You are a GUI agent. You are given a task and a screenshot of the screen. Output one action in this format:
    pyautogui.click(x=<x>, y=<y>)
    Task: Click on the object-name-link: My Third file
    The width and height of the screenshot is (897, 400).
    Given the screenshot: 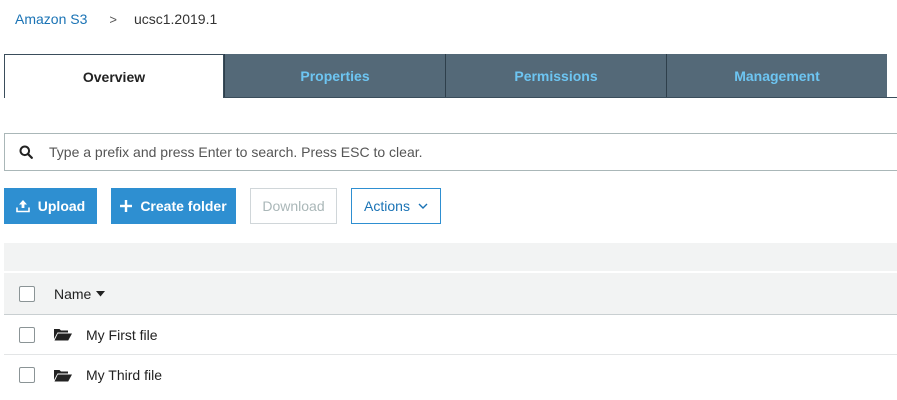 What is the action you would take?
    pyautogui.click(x=124, y=375)
    